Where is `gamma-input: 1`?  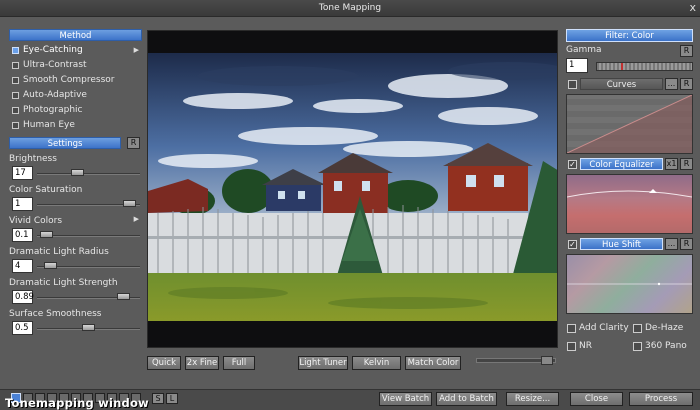 gamma-input: 1 is located at coordinates (577, 65).